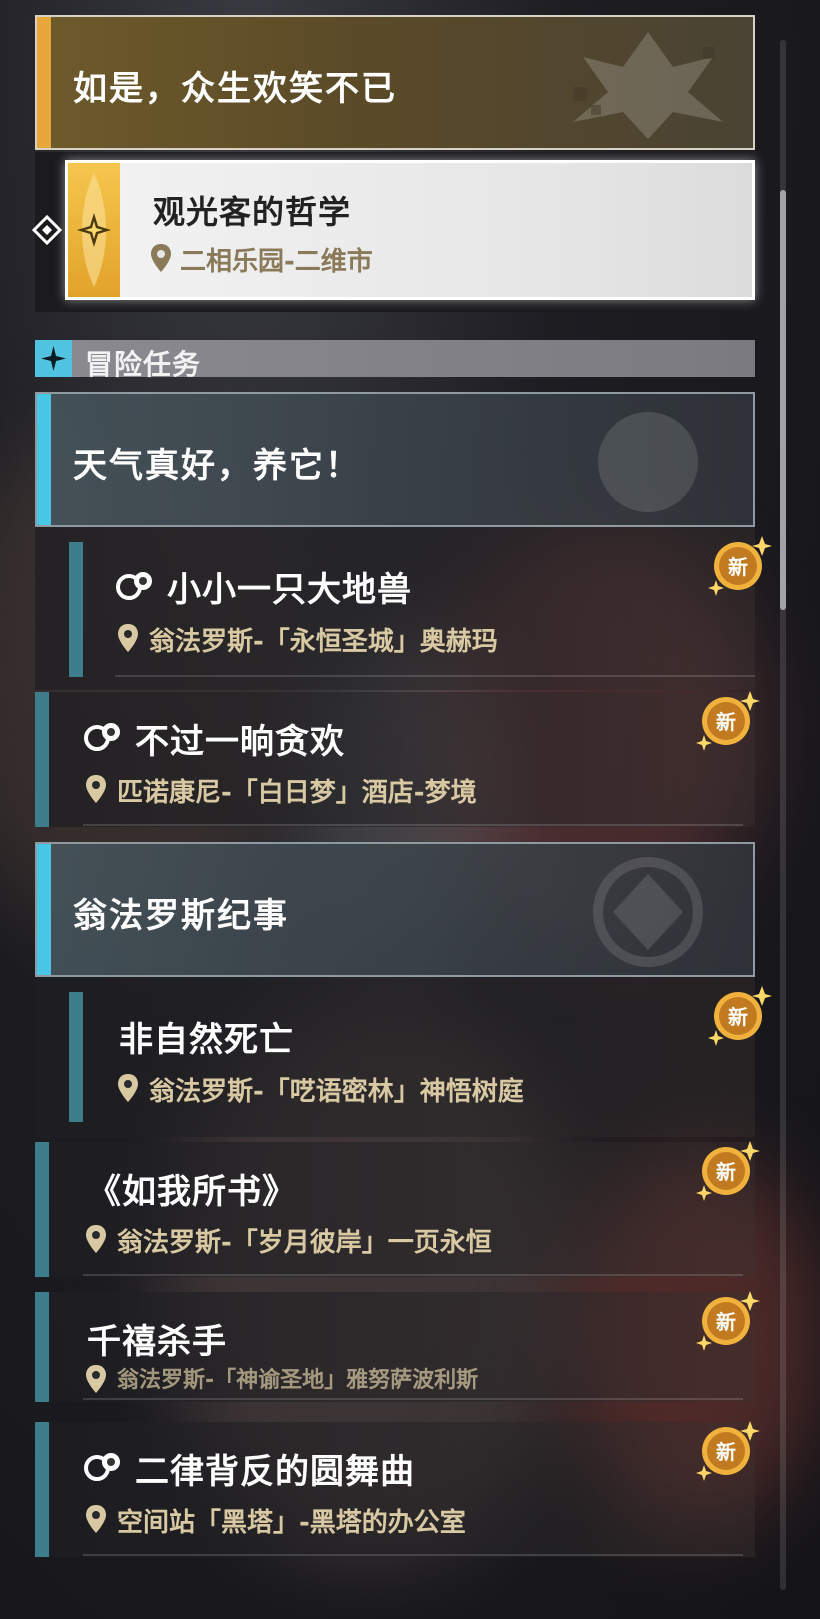  I want to click on quest-title: 非自然死亡, so click(206, 1040).